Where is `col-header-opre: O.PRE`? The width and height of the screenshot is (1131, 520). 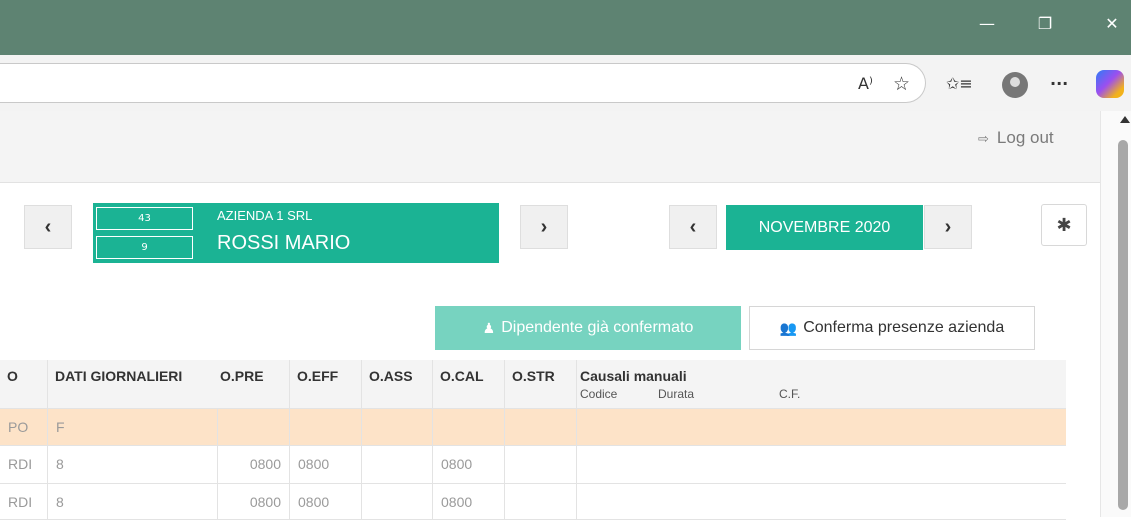
col-header-opre: O.PRE is located at coordinates (254, 384).